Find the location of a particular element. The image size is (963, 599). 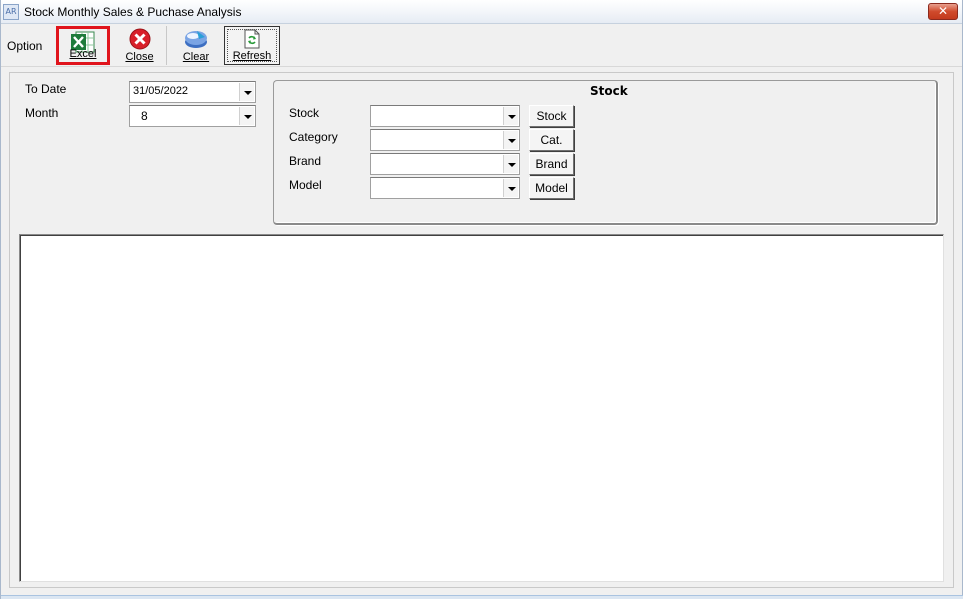

refresh-label: Refresh is located at coordinates (252, 56).